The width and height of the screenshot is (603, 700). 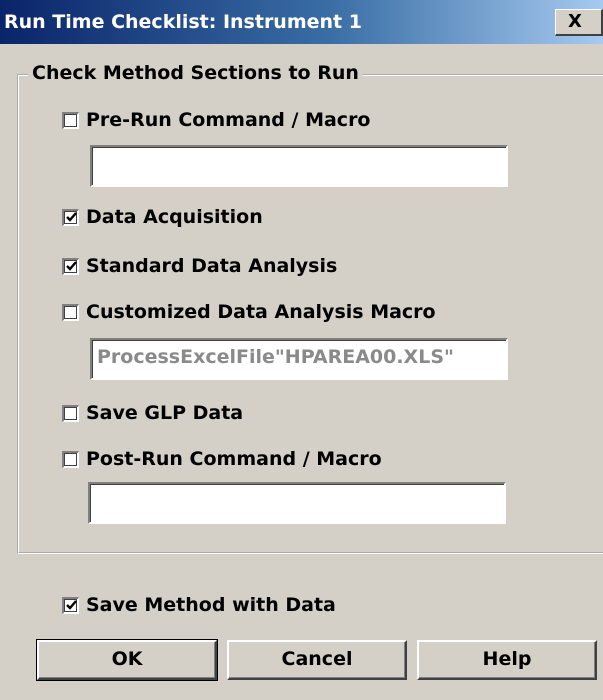 I want to click on save-glp-option: Save GLP Data, so click(x=152, y=413).